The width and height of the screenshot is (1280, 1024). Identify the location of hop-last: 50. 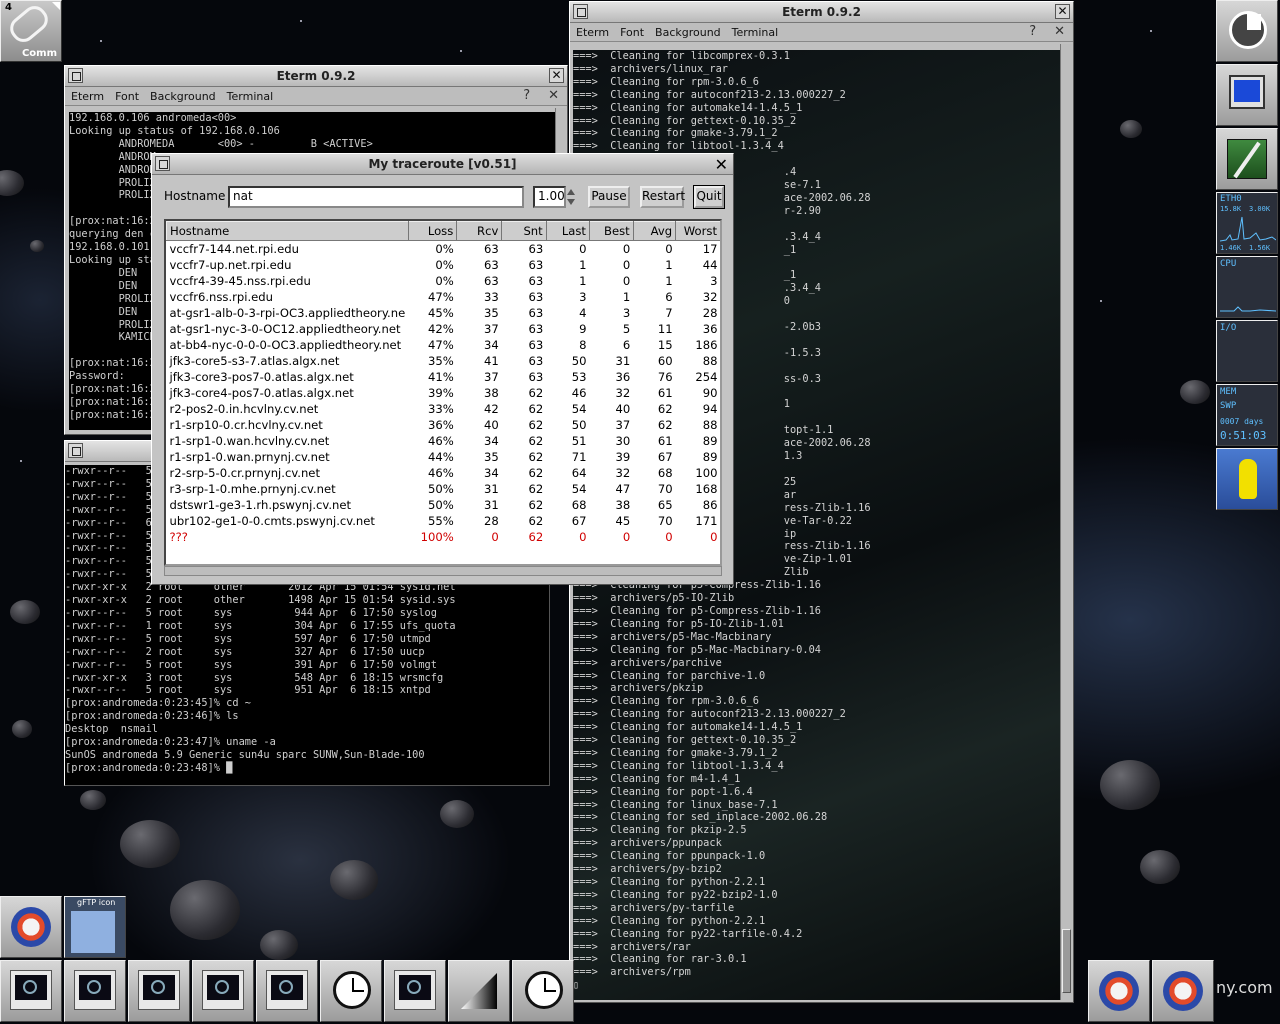
(579, 425).